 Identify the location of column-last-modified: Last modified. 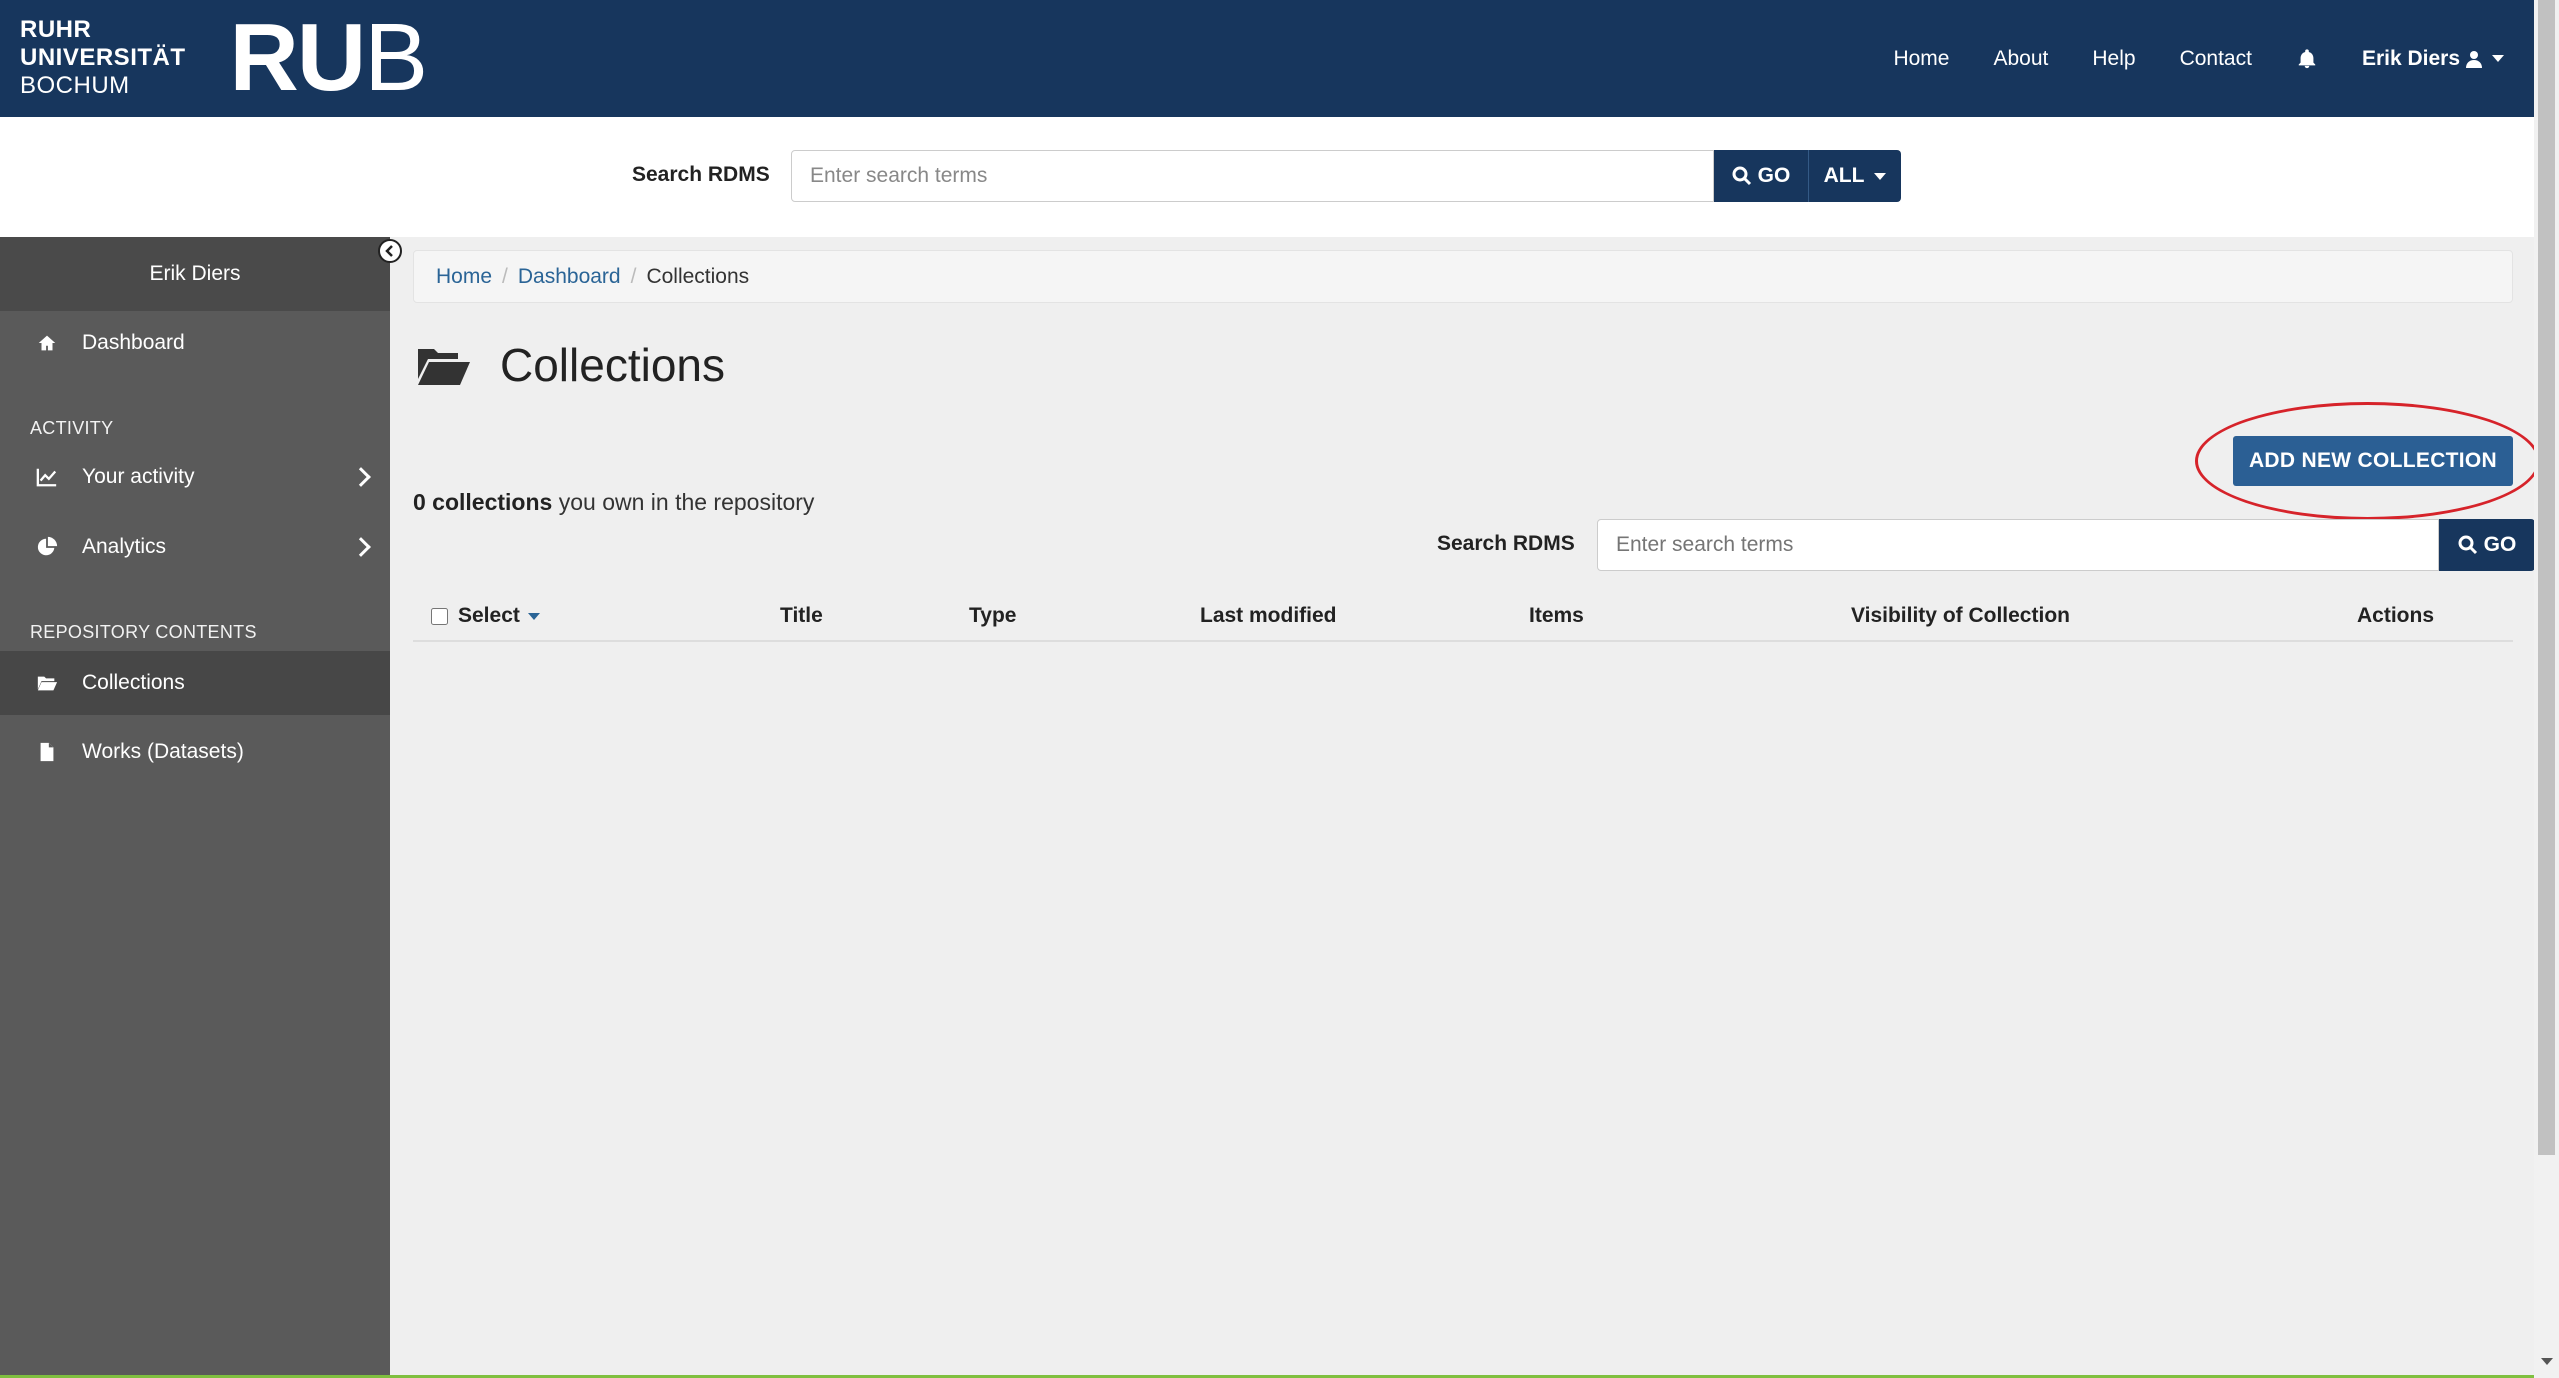
(1268, 615).